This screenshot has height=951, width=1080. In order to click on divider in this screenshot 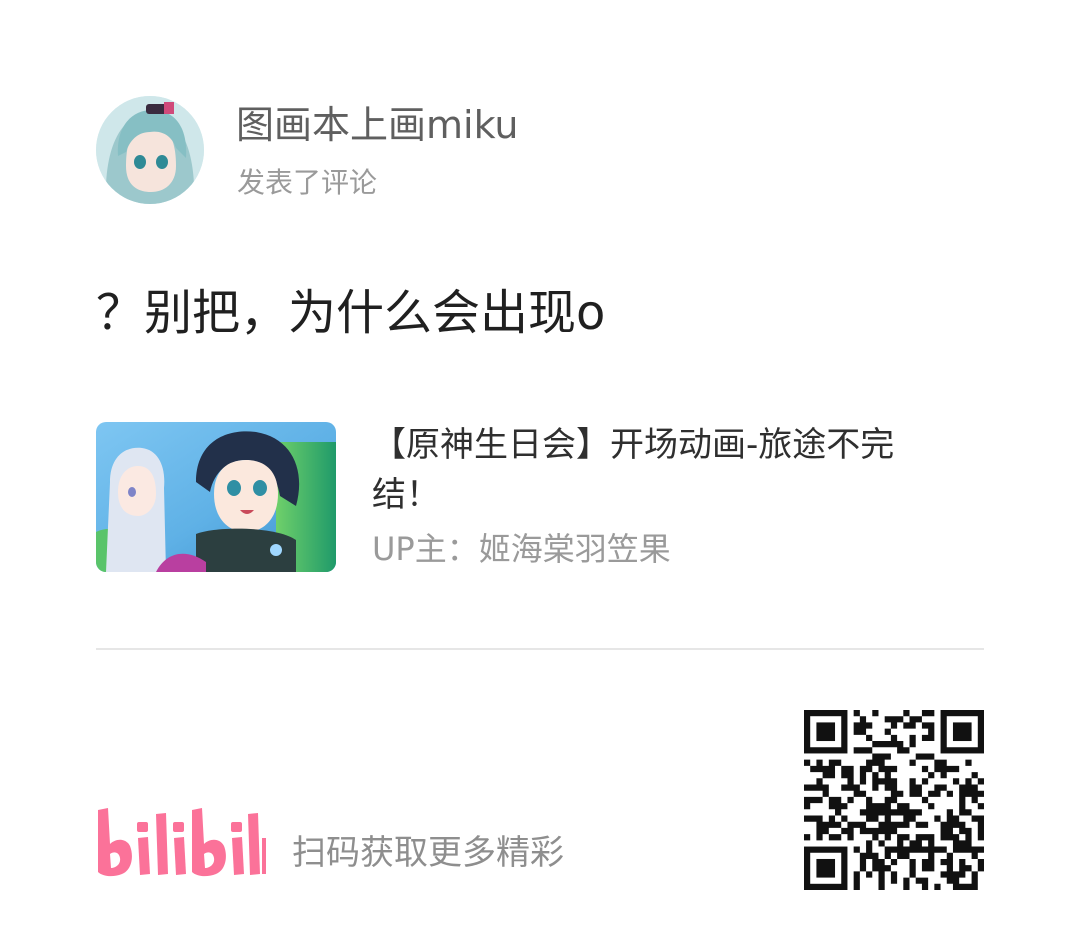, I will do `click(540, 649)`.